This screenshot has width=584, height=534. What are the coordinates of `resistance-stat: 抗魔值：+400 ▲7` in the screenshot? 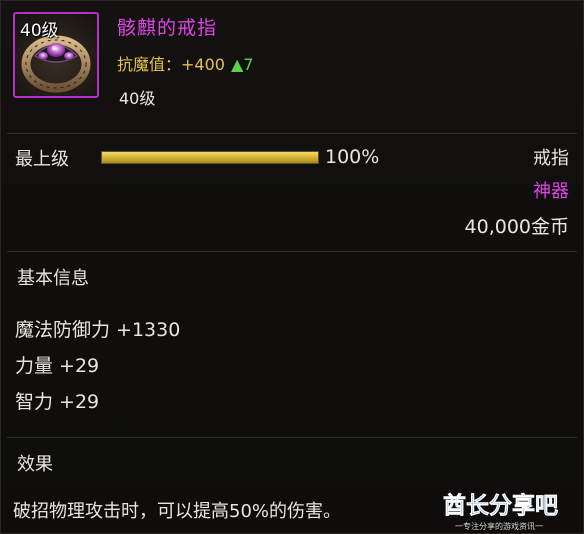 It's located at (185, 63).